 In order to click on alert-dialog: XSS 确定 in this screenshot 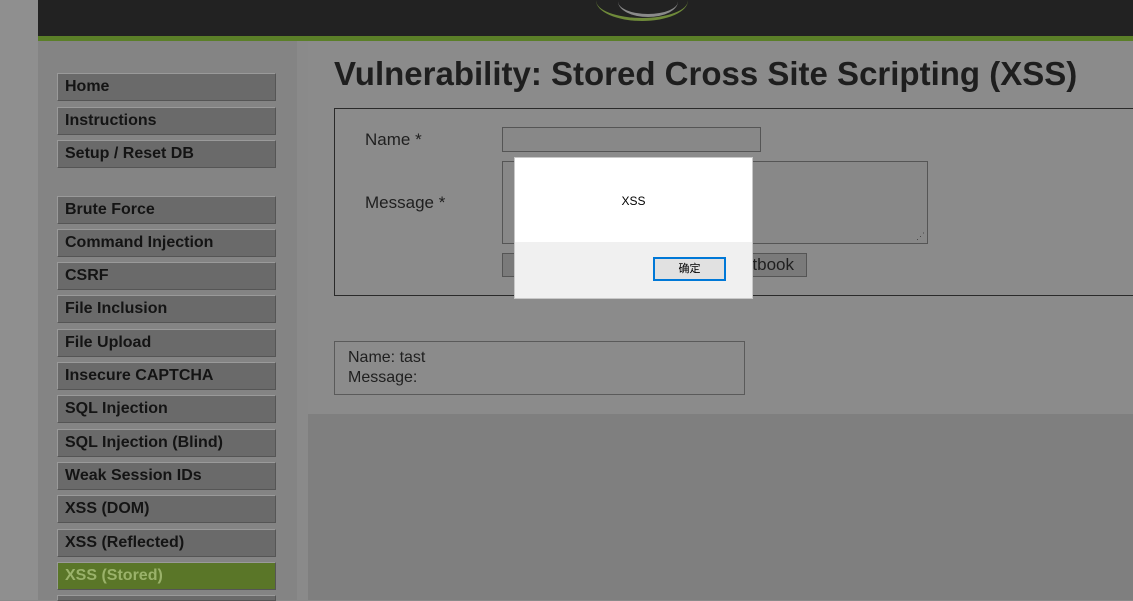, I will do `click(633, 228)`.